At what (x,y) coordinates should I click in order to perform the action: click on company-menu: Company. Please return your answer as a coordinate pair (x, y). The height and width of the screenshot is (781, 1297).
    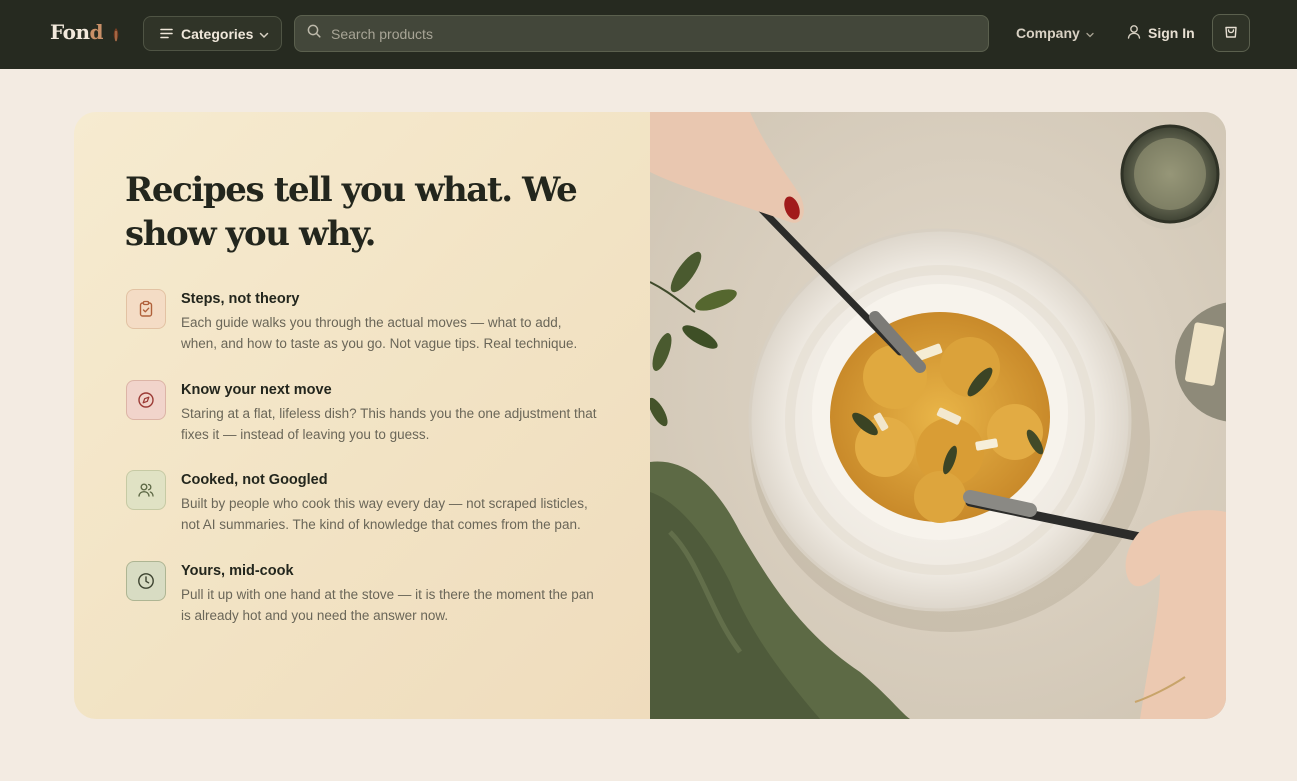
    Looking at the image, I should click on (1055, 33).